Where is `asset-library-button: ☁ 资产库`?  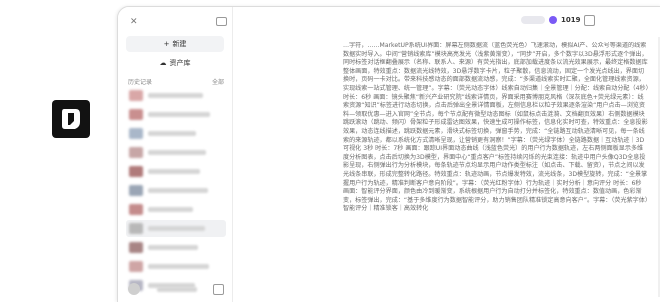
asset-library-button: ☁ 资产库 is located at coordinates (175, 63).